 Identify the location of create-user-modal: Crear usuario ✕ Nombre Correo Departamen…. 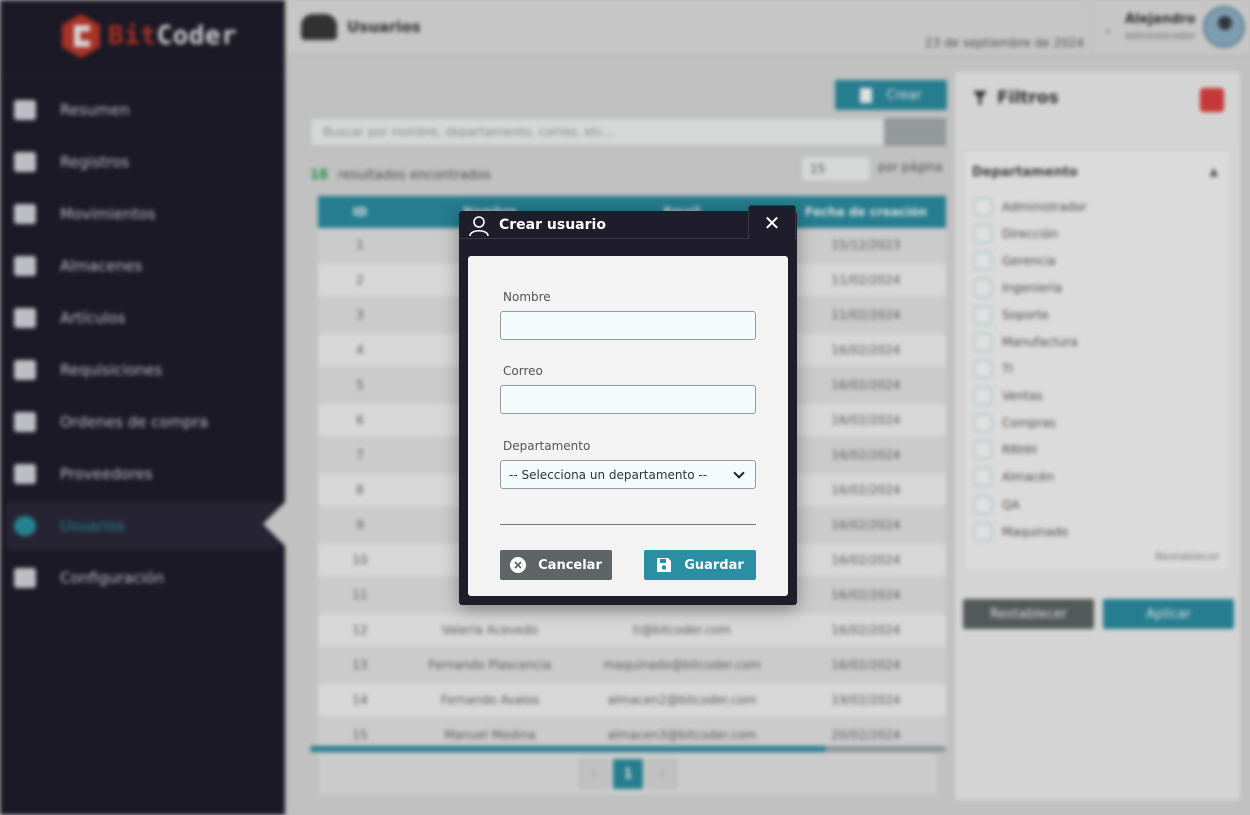
(628, 405).